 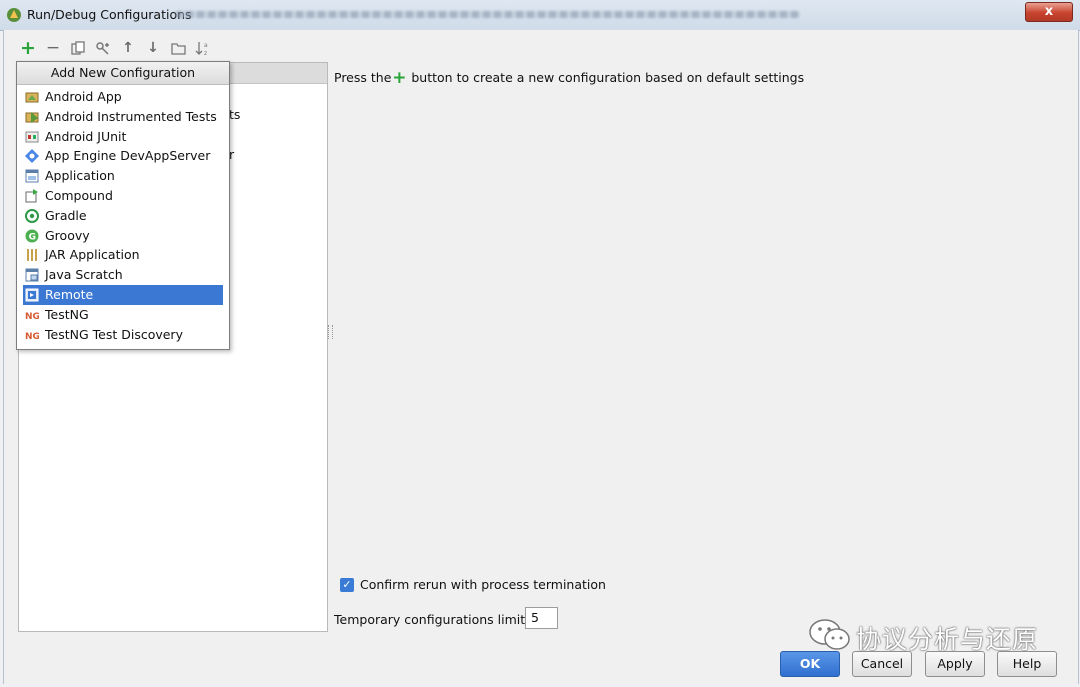 I want to click on confirm-rerun-label: Confirm rerun with process termination, so click(x=483, y=584).